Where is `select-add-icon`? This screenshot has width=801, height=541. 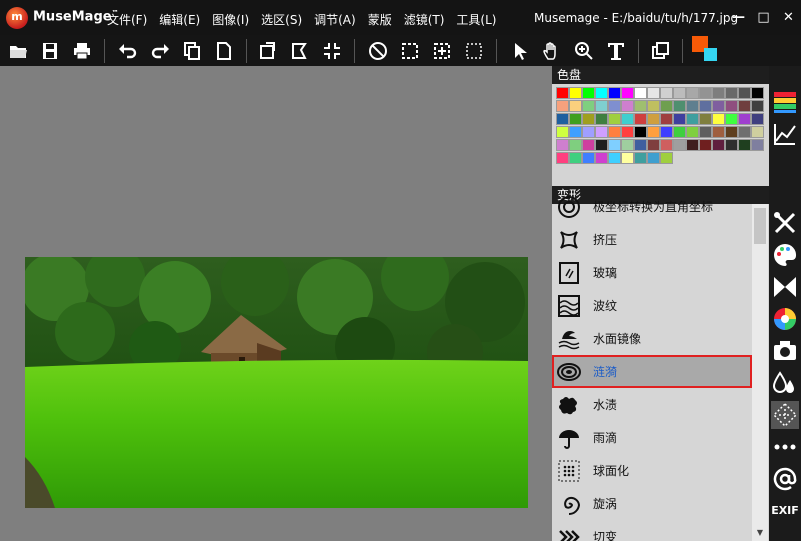 select-add-icon is located at coordinates (442, 51).